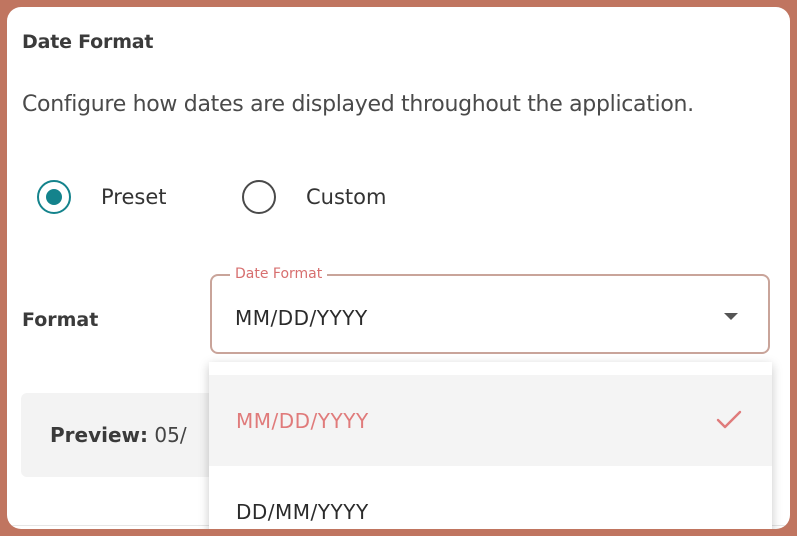 The height and width of the screenshot is (536, 797). What do you see at coordinates (490, 497) in the screenshot?
I see `dropdown-option-dd-mm-yyyy: DD/MM/YYYY` at bounding box center [490, 497].